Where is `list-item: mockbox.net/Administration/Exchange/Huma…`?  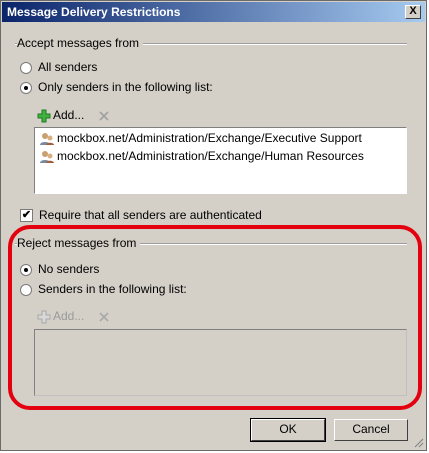 list-item: mockbox.net/Administration/Exchange/Huma… is located at coordinates (201, 156).